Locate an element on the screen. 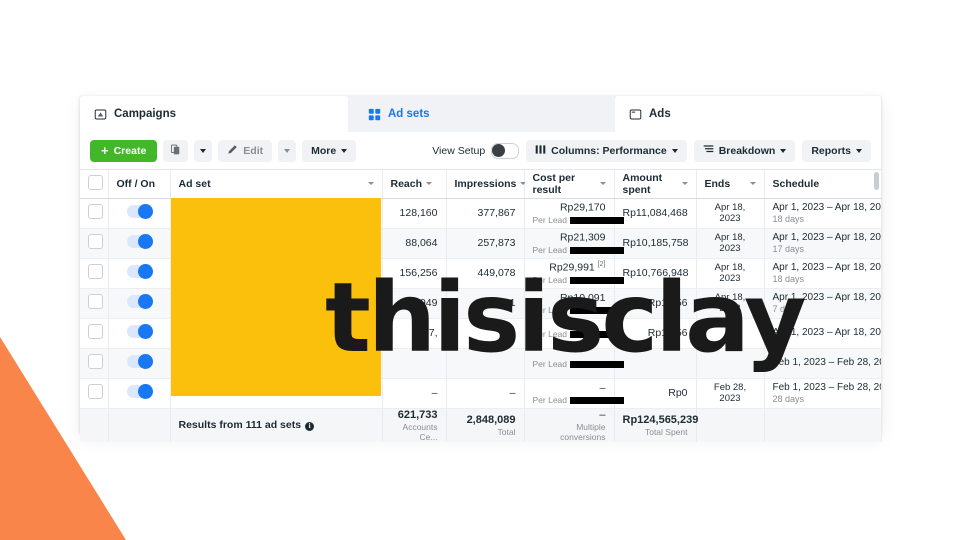  impressions-cell: 377,867 is located at coordinates (485, 213).